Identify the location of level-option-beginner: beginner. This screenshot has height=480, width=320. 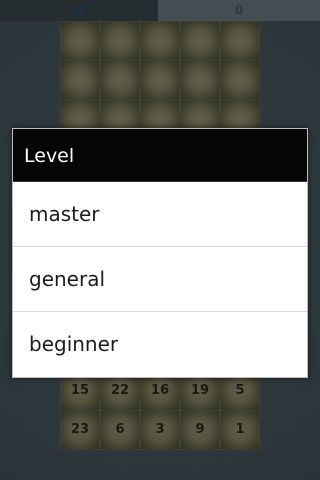
(160, 344).